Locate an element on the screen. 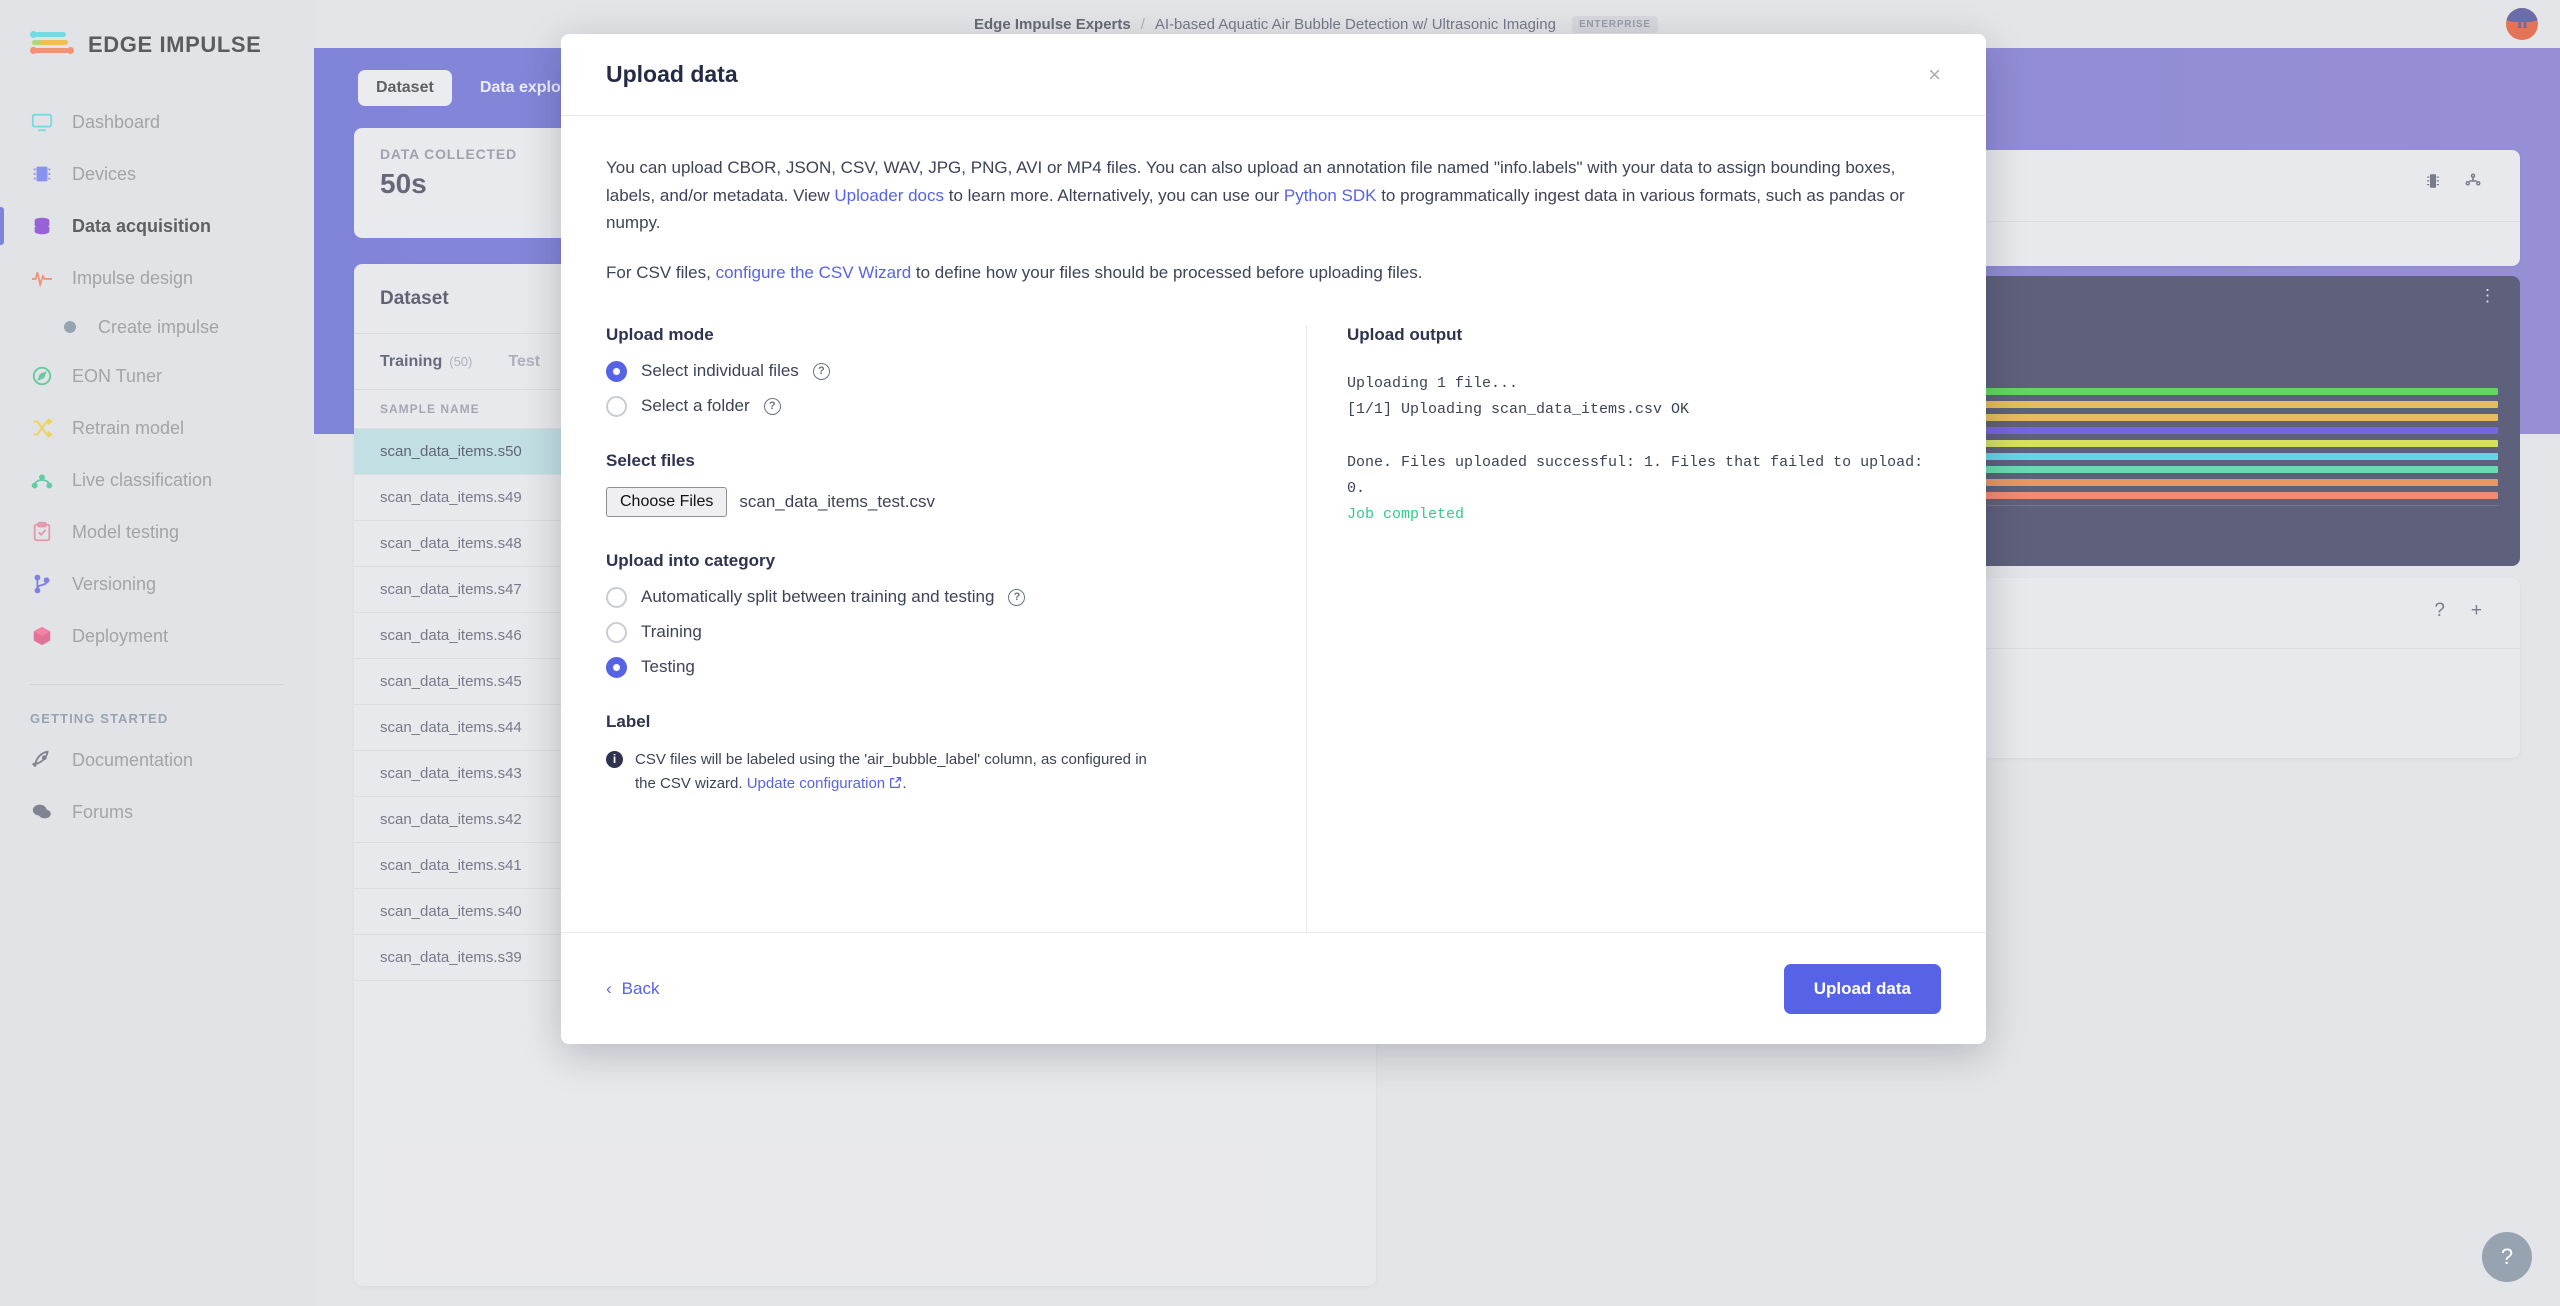 The image size is (2560, 1306). close-icon: × is located at coordinates (1934, 75).